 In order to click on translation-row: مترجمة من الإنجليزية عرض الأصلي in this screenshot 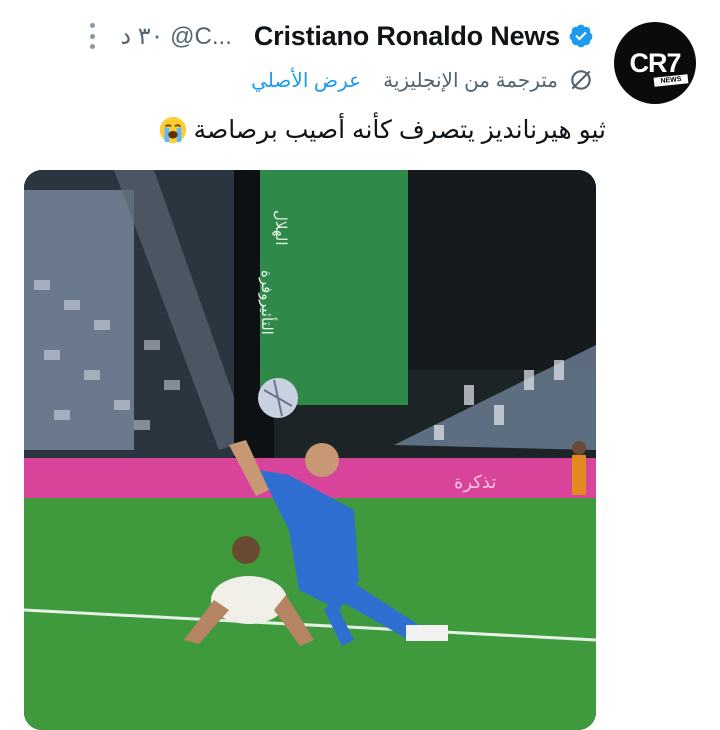, I will do `click(422, 80)`.